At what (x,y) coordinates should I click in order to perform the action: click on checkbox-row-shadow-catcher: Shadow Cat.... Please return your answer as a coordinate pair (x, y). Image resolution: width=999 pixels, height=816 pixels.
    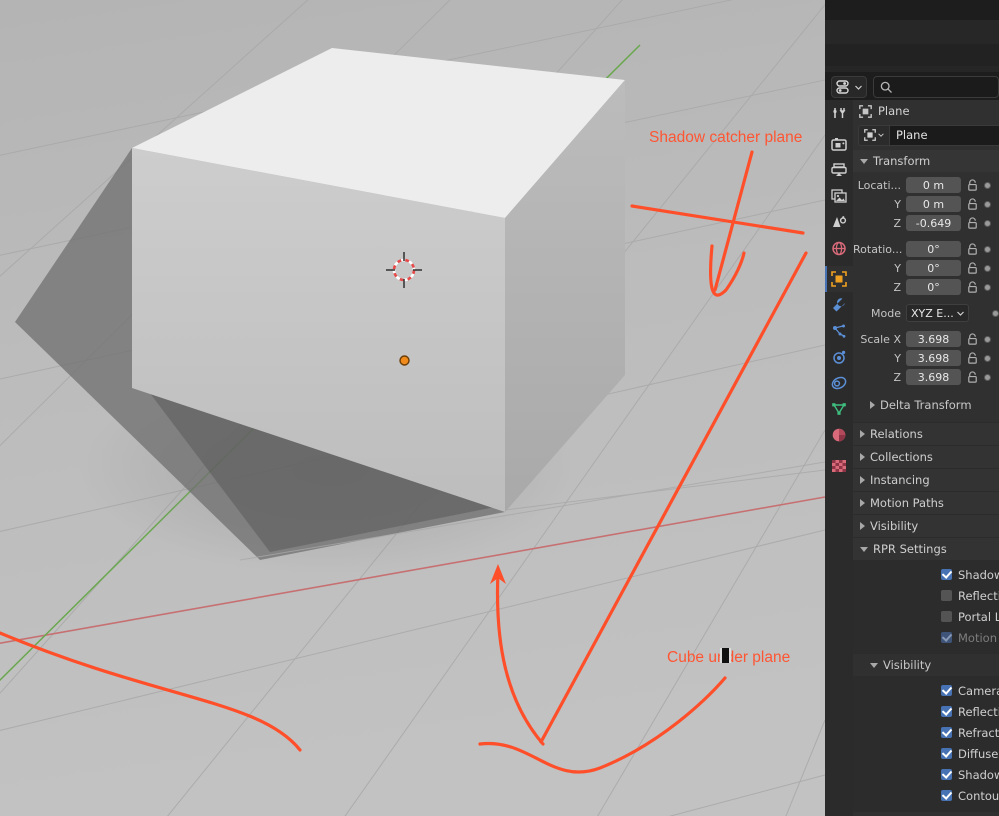
    Looking at the image, I should click on (926, 574).